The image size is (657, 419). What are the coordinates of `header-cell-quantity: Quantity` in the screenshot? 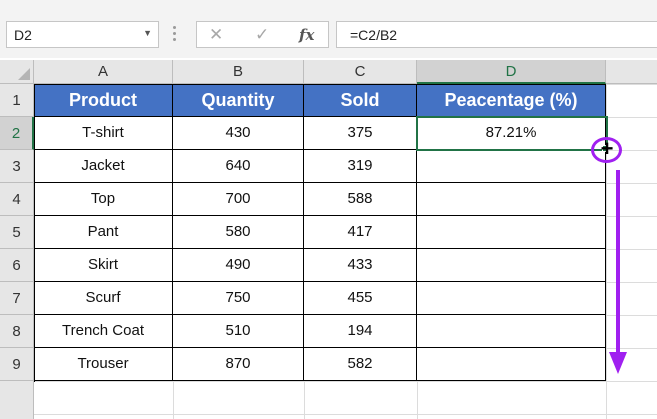 It's located at (238, 100).